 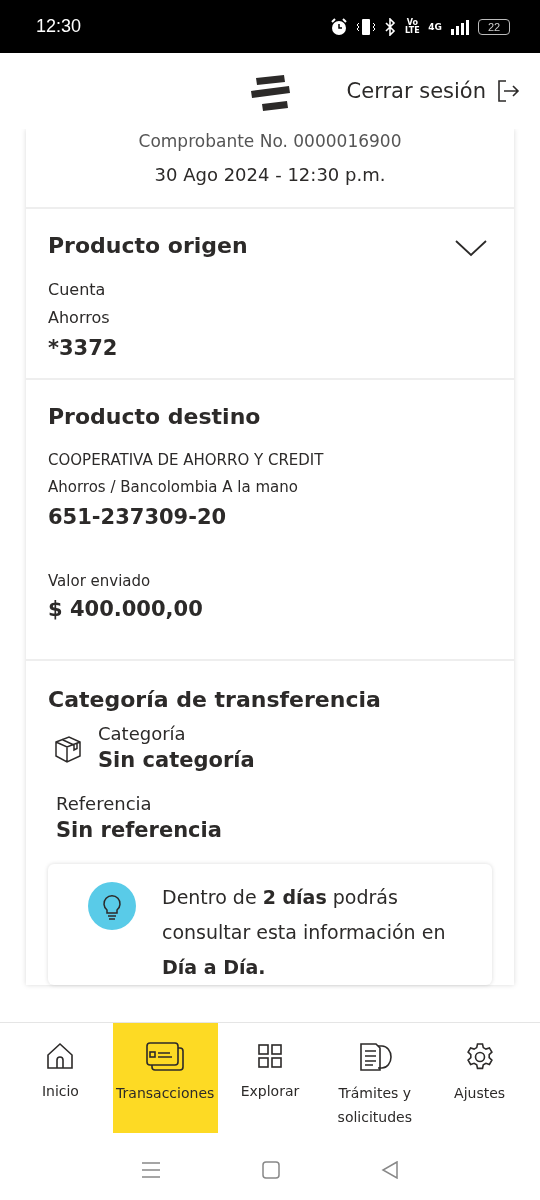 What do you see at coordinates (165, 1057) in the screenshot?
I see `credit-card-icon` at bounding box center [165, 1057].